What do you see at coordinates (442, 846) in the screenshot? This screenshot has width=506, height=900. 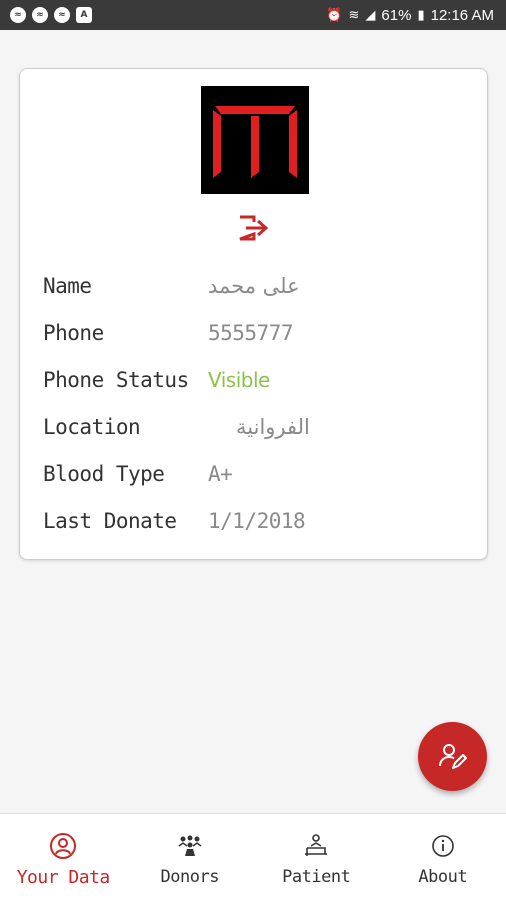 I see `info-icon` at bounding box center [442, 846].